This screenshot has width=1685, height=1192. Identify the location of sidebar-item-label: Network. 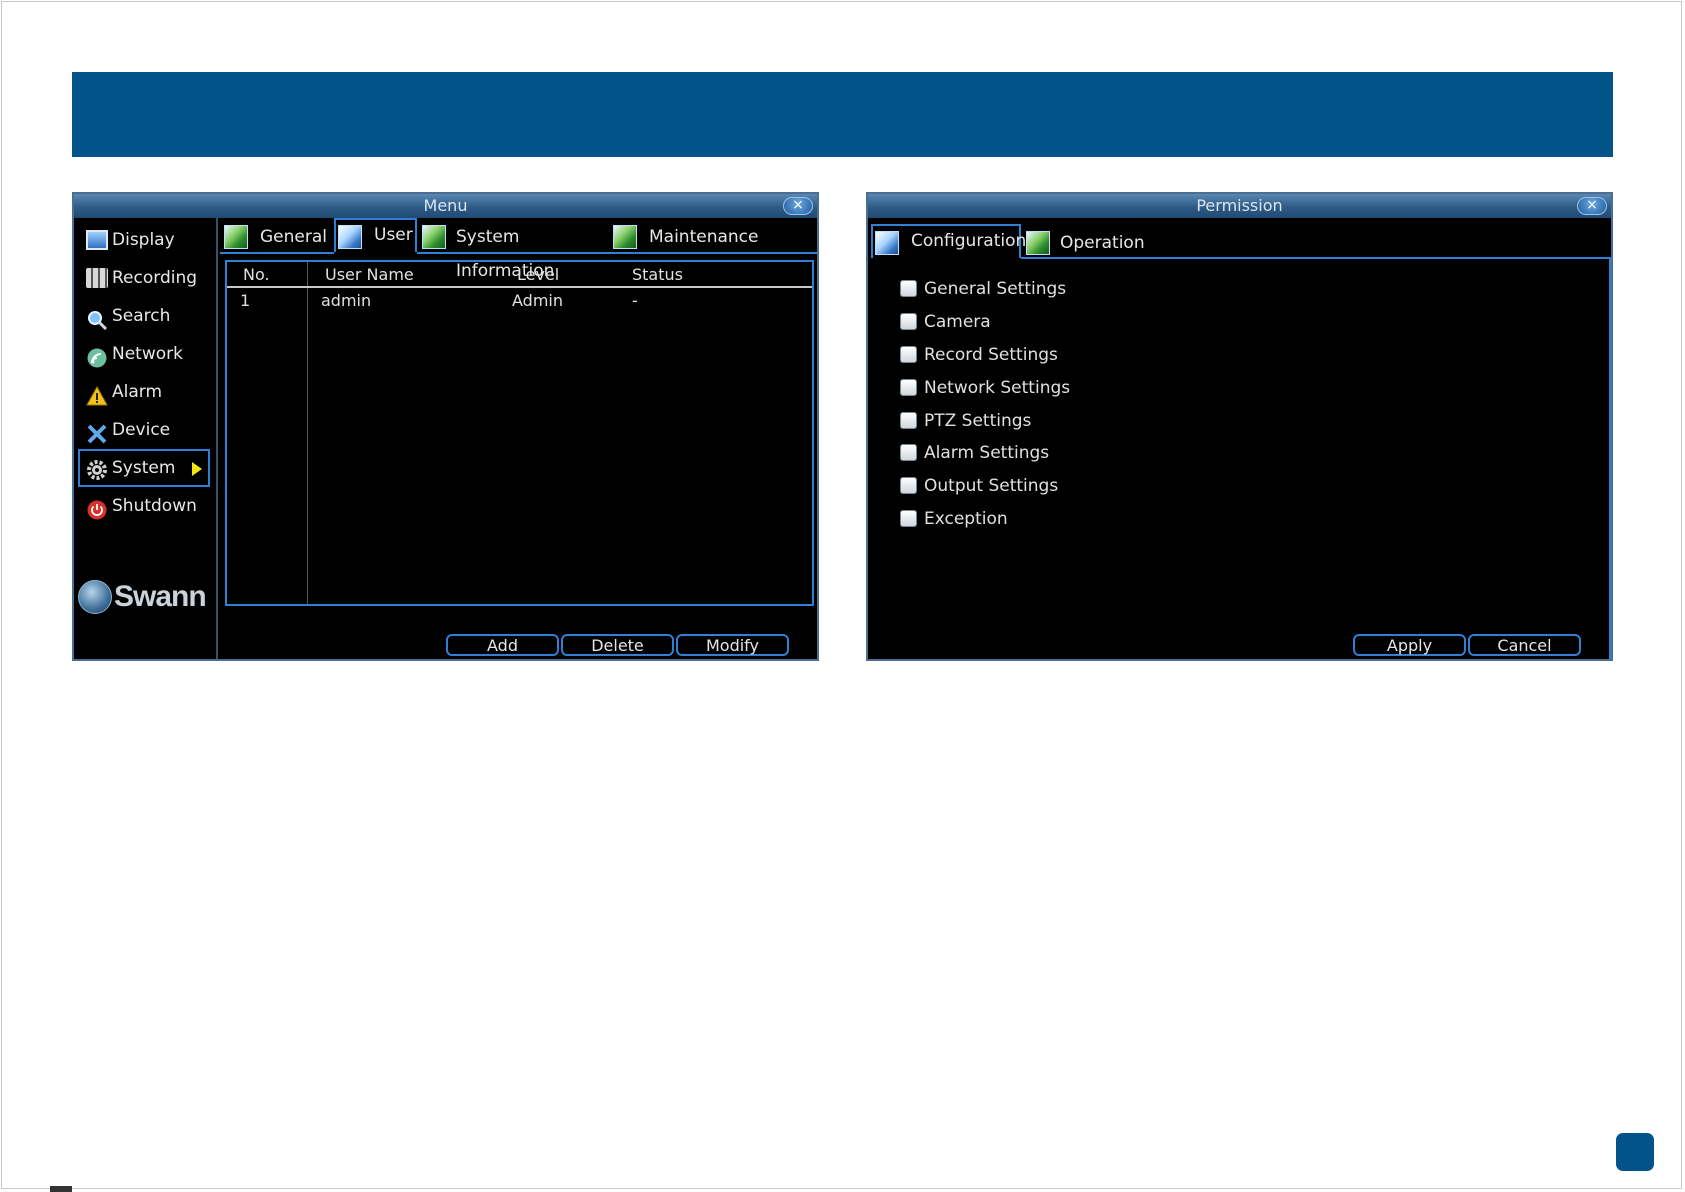
(147, 354).